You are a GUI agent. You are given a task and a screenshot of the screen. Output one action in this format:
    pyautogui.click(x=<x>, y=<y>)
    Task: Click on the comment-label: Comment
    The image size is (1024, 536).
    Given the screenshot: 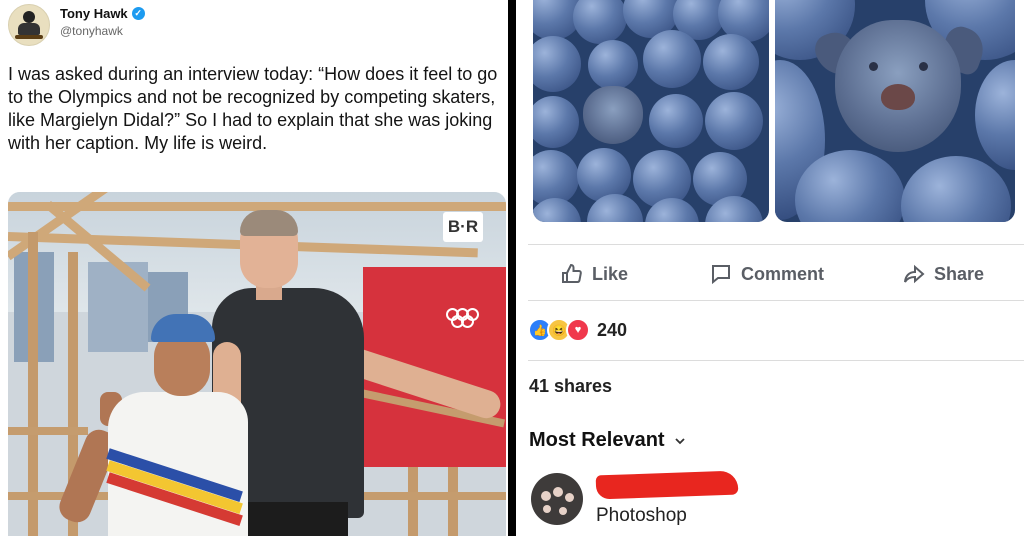 What is the action you would take?
    pyautogui.click(x=783, y=273)
    